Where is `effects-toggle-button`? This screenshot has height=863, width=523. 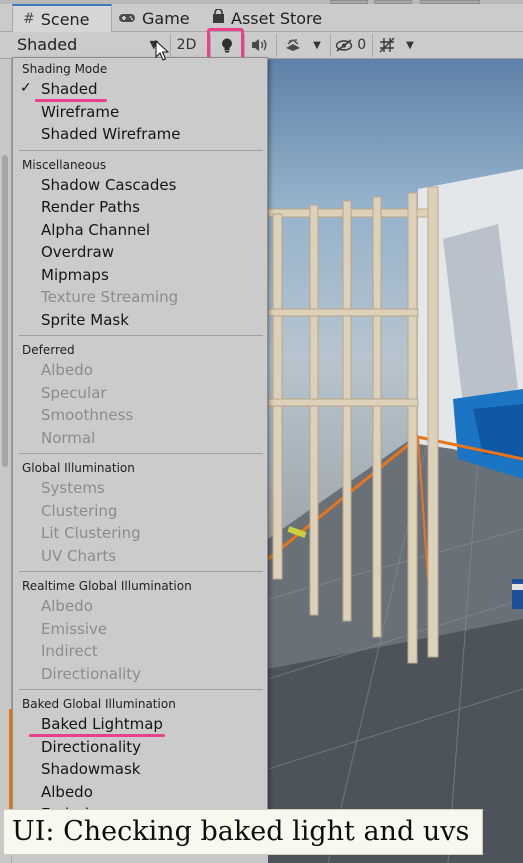
effects-toggle-button is located at coordinates (292, 45).